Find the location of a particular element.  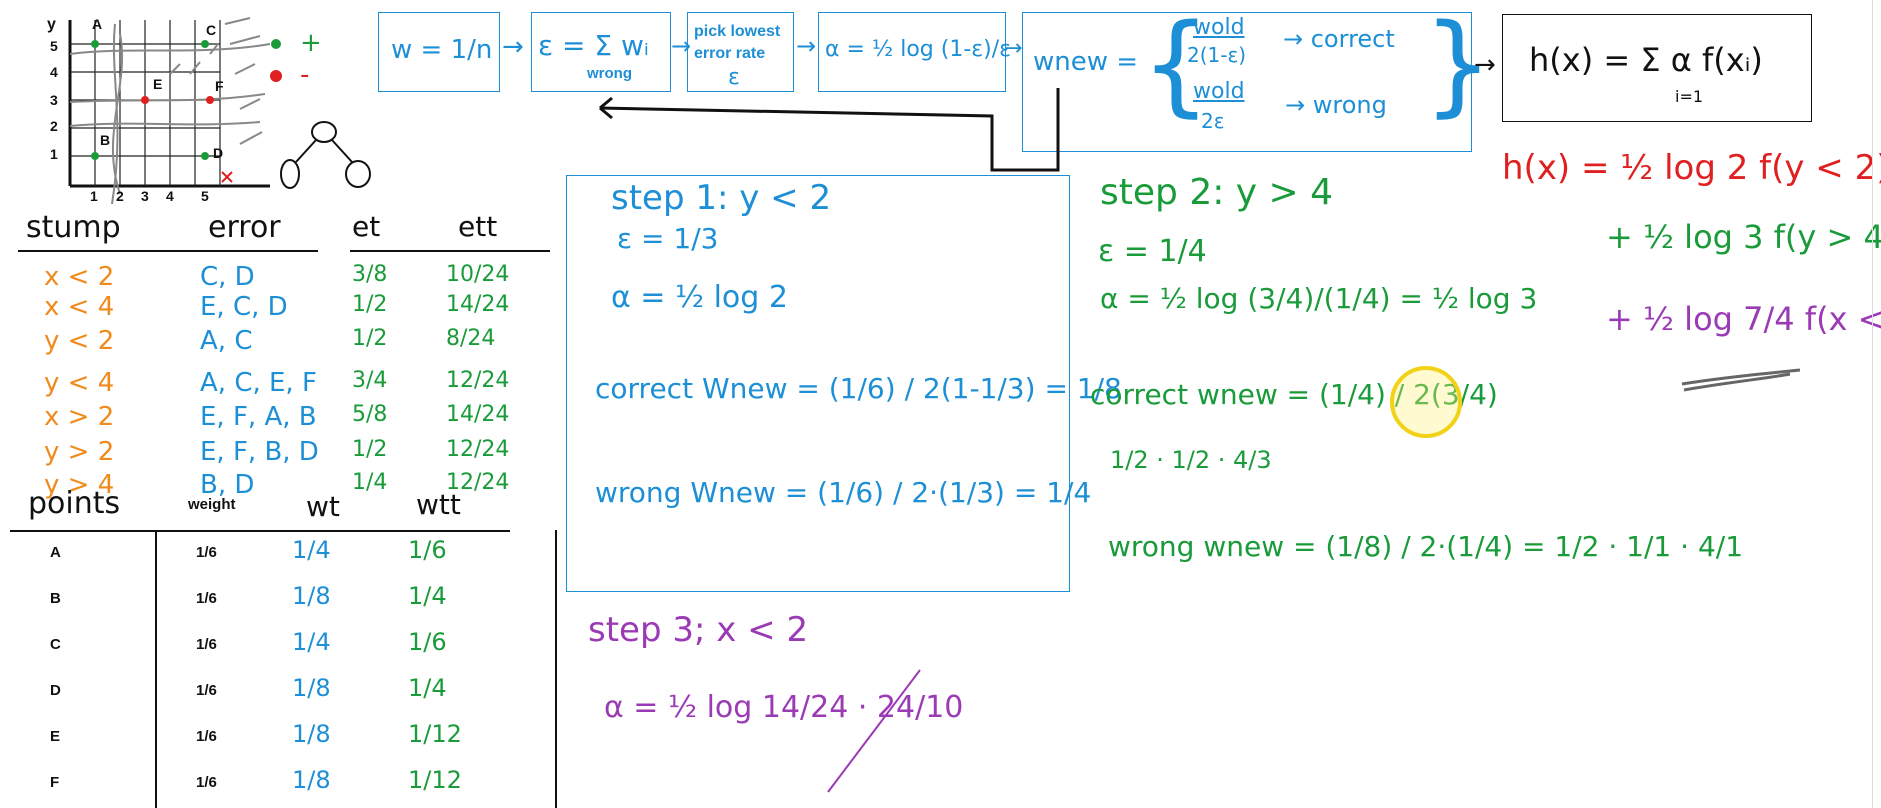

legend-plus-label: + is located at coordinates (311, 43).